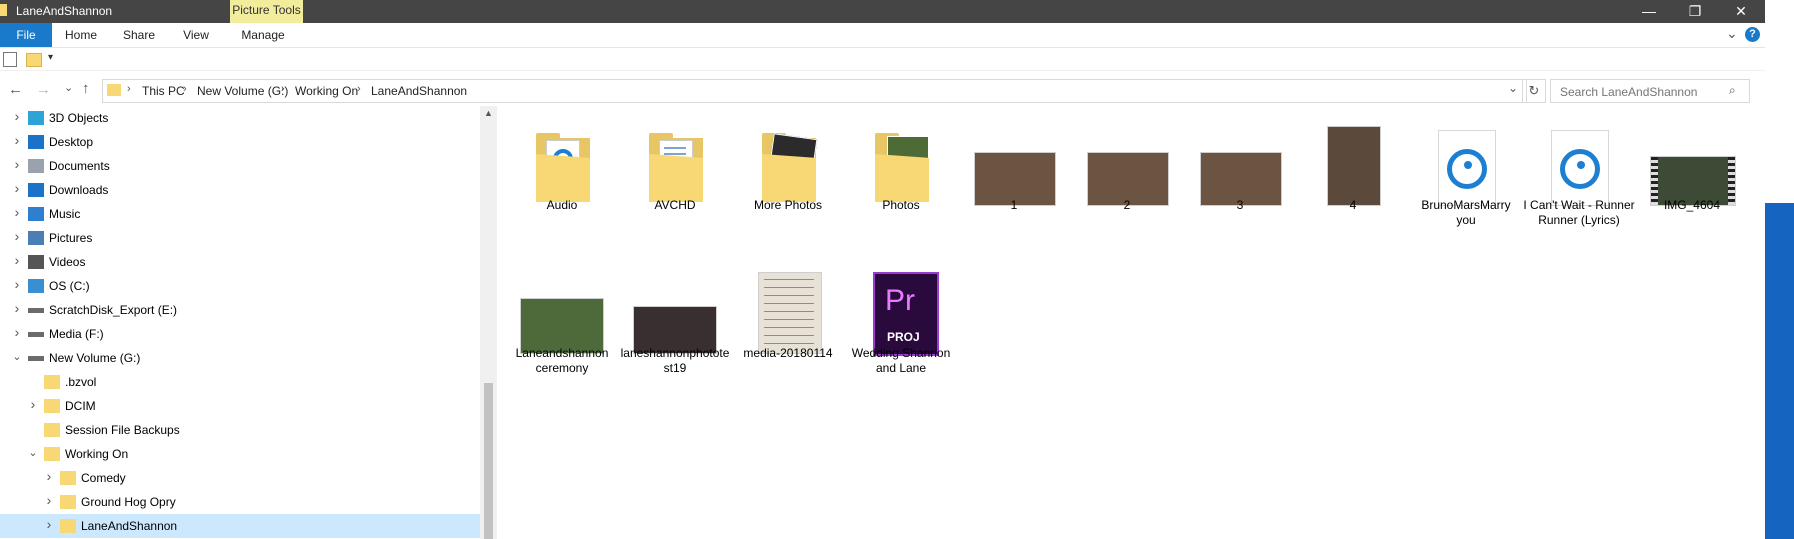 The width and height of the screenshot is (1794, 539). What do you see at coordinates (1240, 186) in the screenshot?
I see `file-item: 3` at bounding box center [1240, 186].